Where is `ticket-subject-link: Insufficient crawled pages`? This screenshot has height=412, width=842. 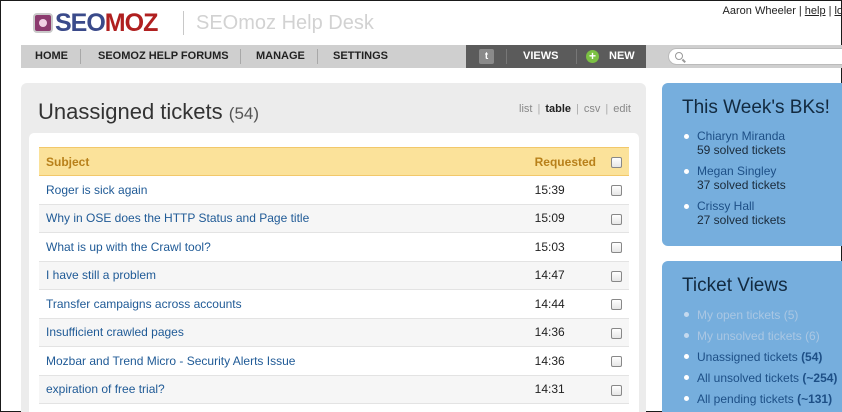 ticket-subject-link: Insufficient crawled pages is located at coordinates (283, 332).